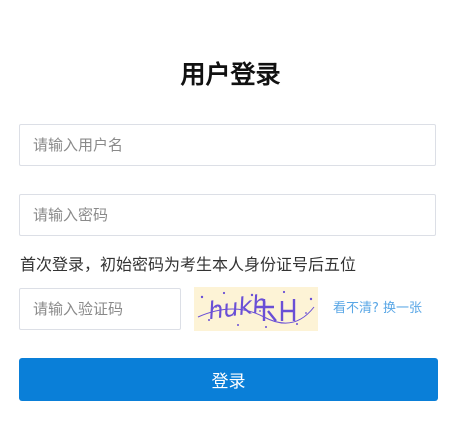 Image resolution: width=461 pixels, height=444 pixels. What do you see at coordinates (377, 309) in the screenshot?
I see `refresh-captcha-link: 看不清? 换一张` at bounding box center [377, 309].